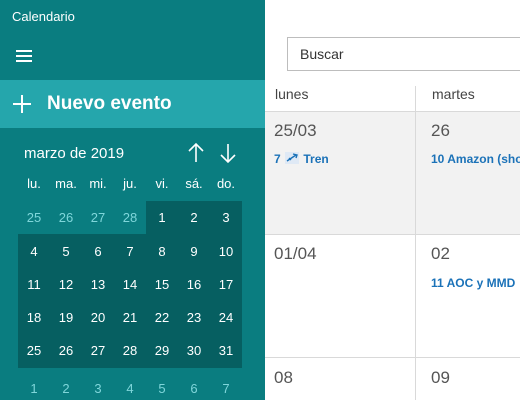 Image resolution: width=520 pixels, height=400 pixels. What do you see at coordinates (34, 183) in the screenshot?
I see `dow-label: lu.` at bounding box center [34, 183].